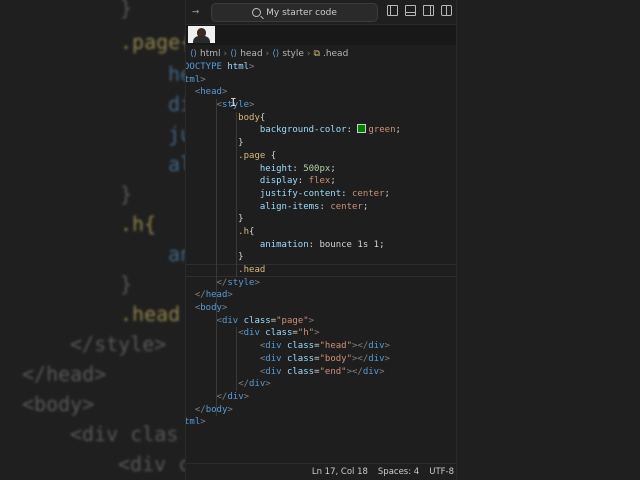 The height and width of the screenshot is (480, 640). I want to click on code-line: body{, so click(321, 118).